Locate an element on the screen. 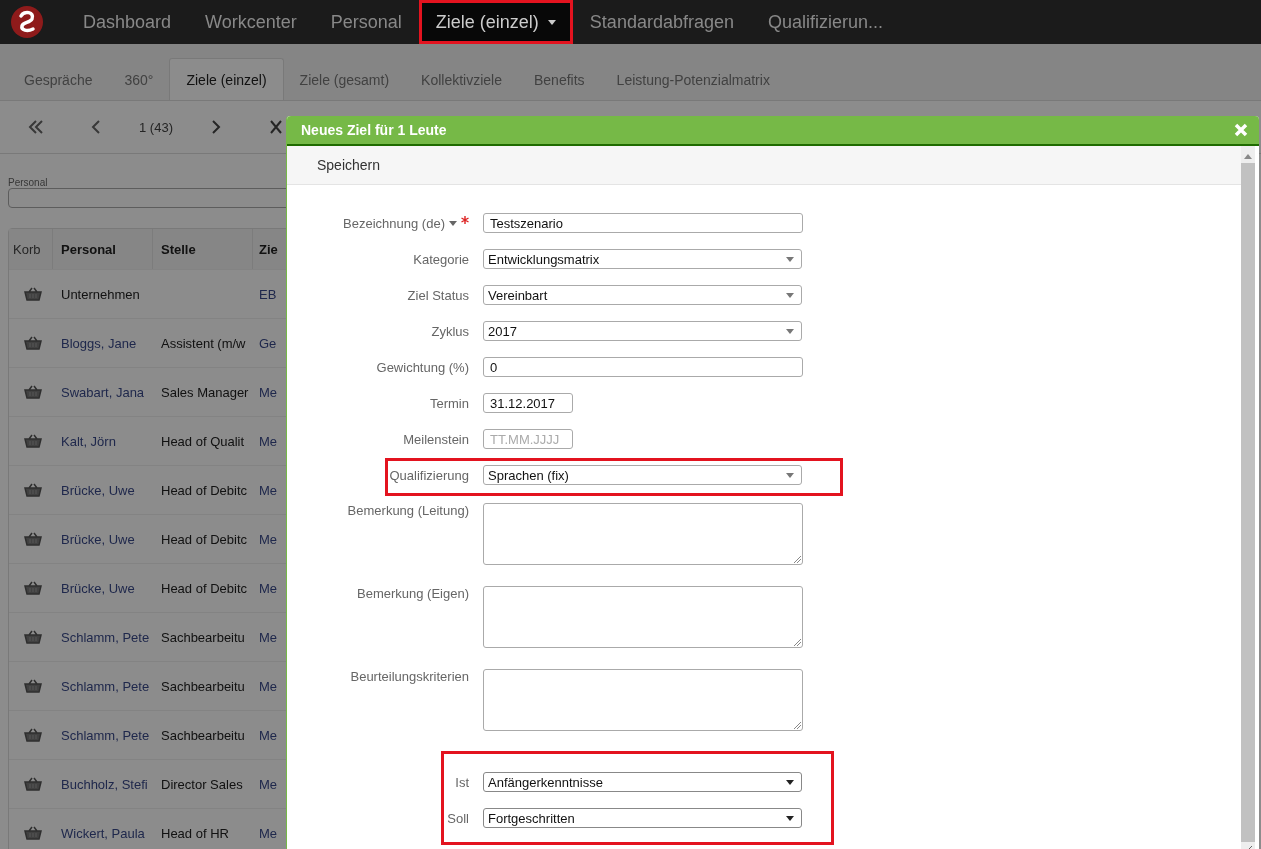  tab: Kollektivziele is located at coordinates (461, 79).